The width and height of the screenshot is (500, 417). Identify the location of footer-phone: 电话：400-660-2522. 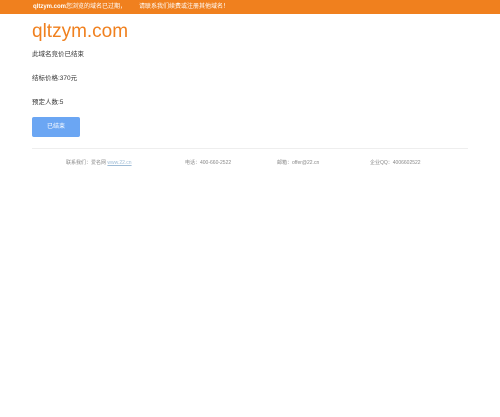
(208, 163).